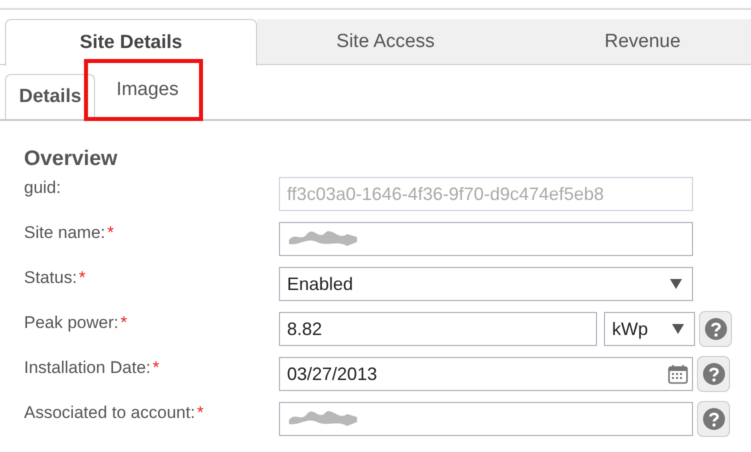 This screenshot has width=751, height=452. What do you see at coordinates (71, 159) in the screenshot?
I see `section-heading: Overview` at bounding box center [71, 159].